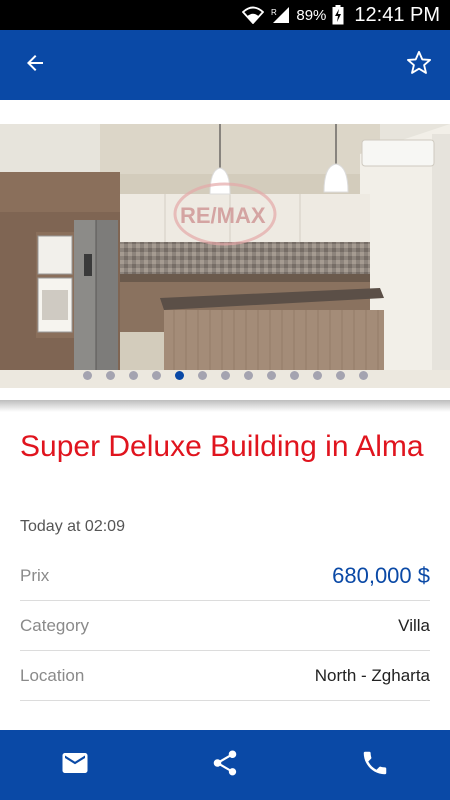 The image size is (450, 800). What do you see at coordinates (280, 15) in the screenshot?
I see `signal-icon: R` at bounding box center [280, 15].